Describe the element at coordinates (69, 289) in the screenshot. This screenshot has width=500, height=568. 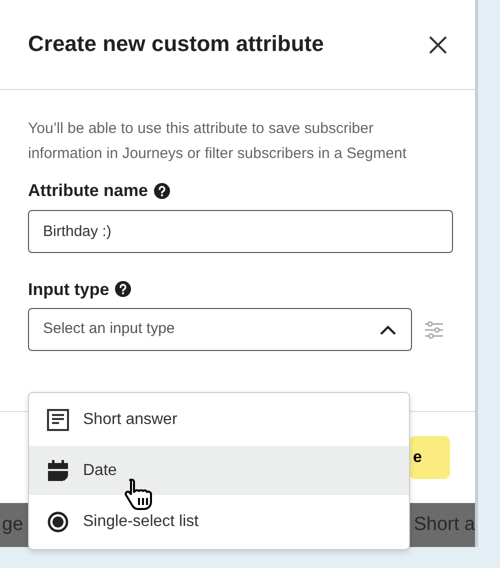
I see `field-label: Input type` at that location.